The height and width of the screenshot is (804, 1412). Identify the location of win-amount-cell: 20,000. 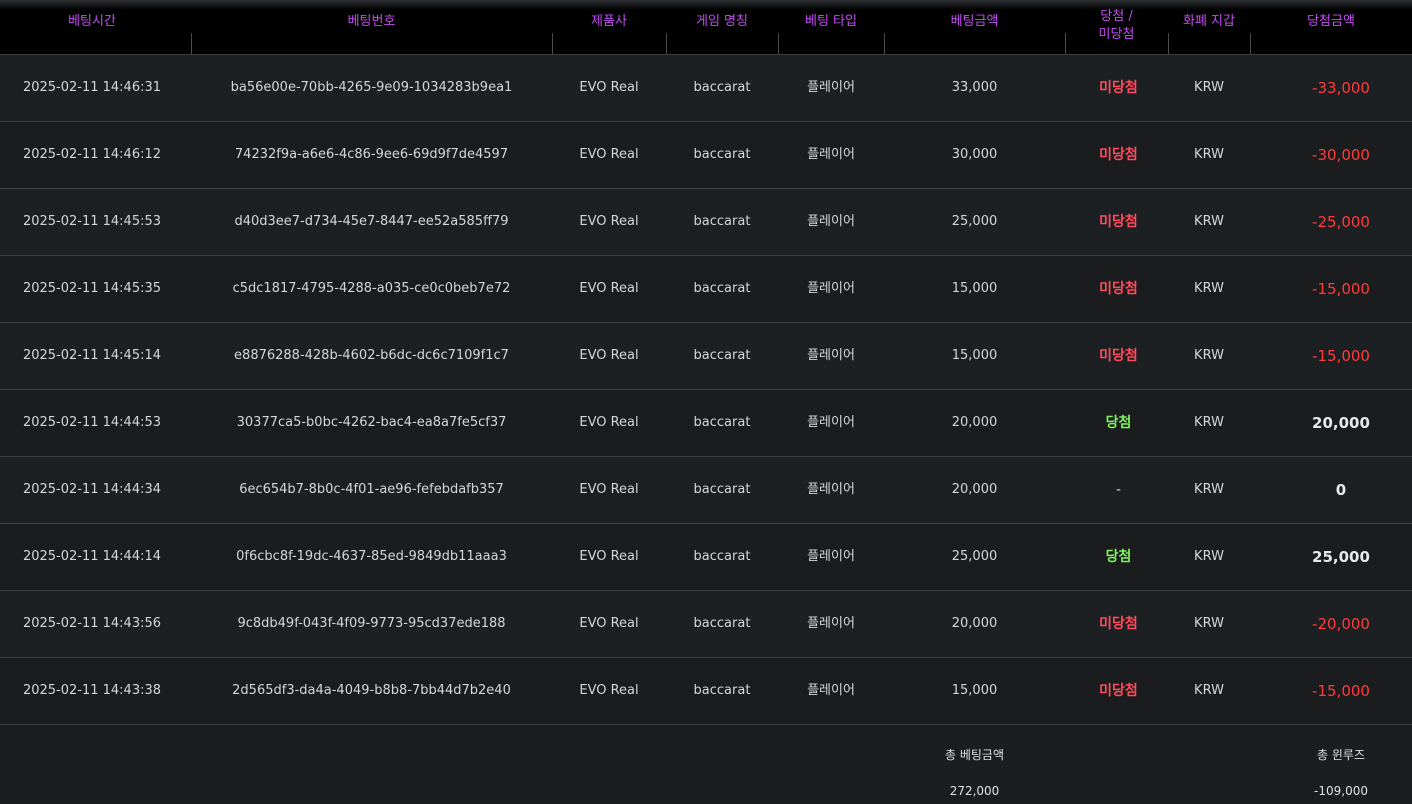
(1341, 423).